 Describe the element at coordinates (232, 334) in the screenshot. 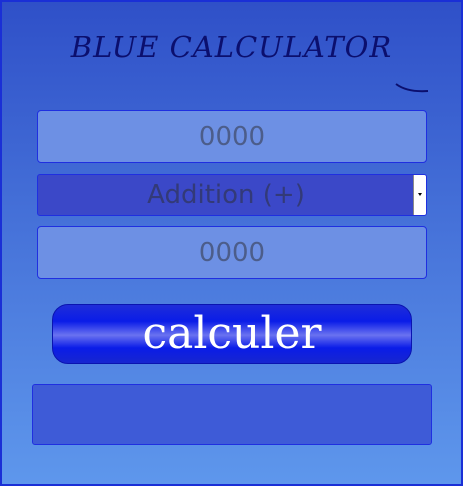

I see `calculate-button: calculer` at that location.